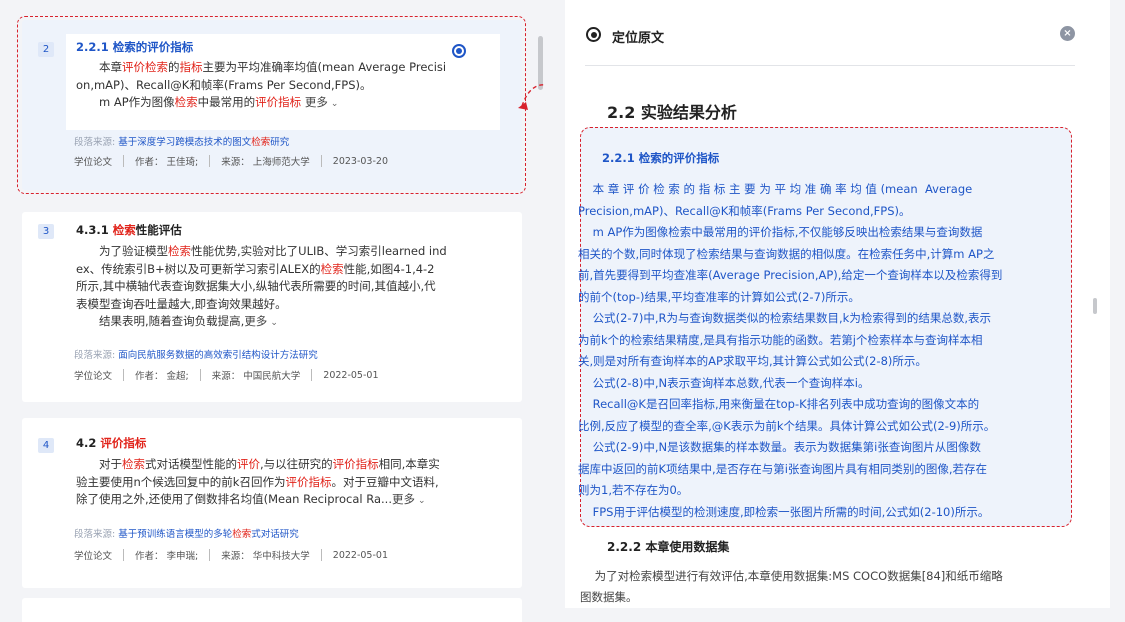 The height and width of the screenshot is (622, 1125). I want to click on paragraph-source: 段落来源: 基于预训练语言模型的多轮检索式对话研究, so click(186, 533).